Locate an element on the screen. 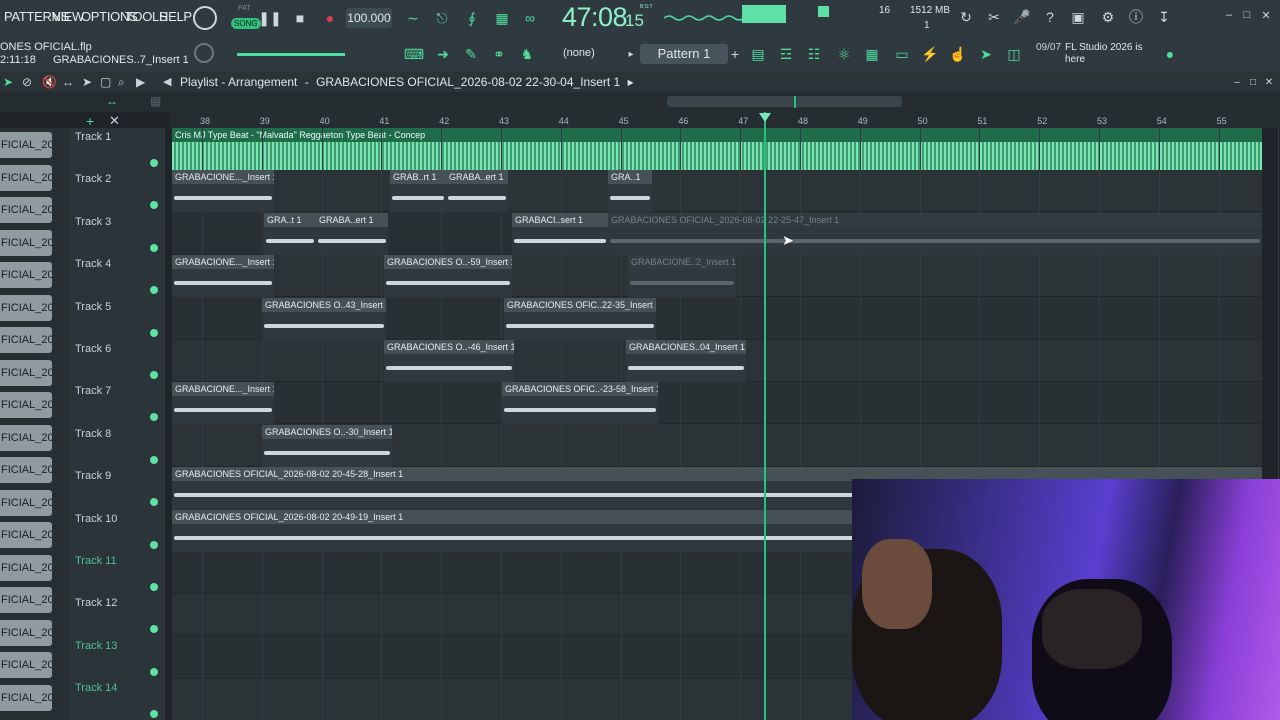  typing-keyboard-icon: ⌨ is located at coordinates (414, 54).